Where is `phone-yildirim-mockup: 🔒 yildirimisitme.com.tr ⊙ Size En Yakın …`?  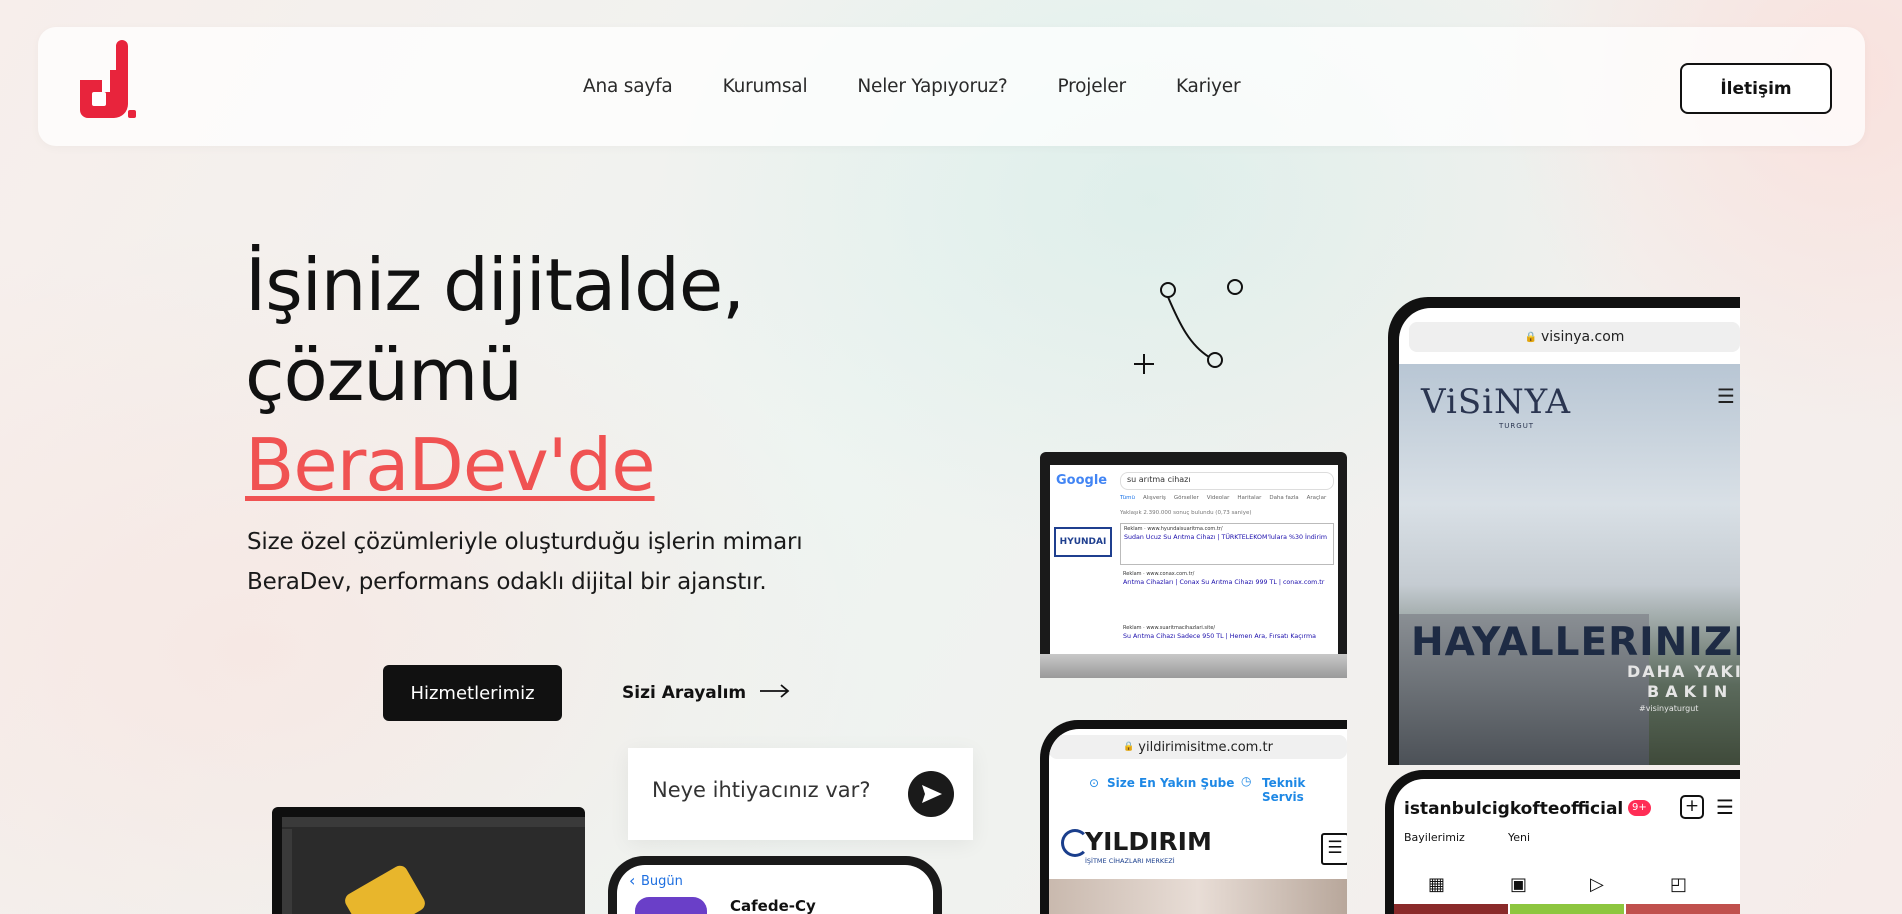
phone-yildirim-mockup: 🔒 yildirimisitme.com.tr ⊙ Size En Yakın … is located at coordinates (1193, 817).